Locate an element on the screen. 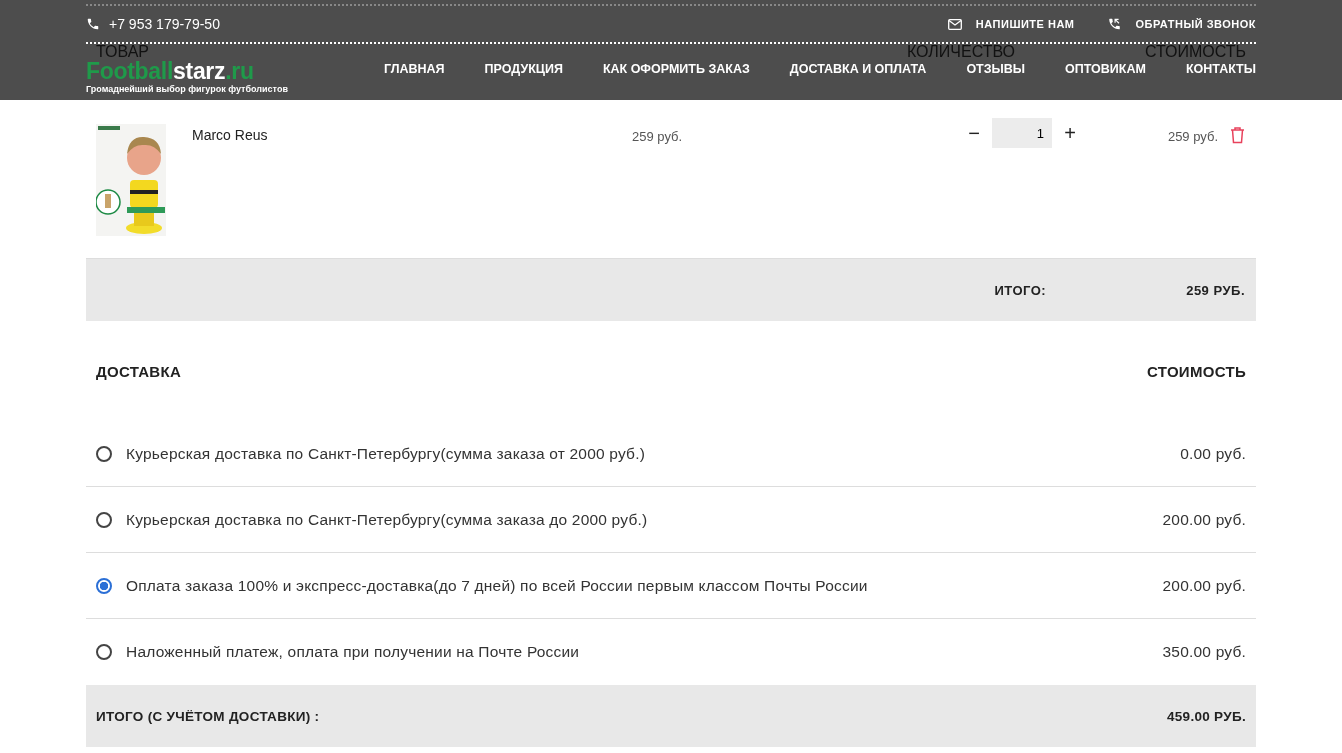  nav-link: КОНТАКТЫ is located at coordinates (1220, 69).